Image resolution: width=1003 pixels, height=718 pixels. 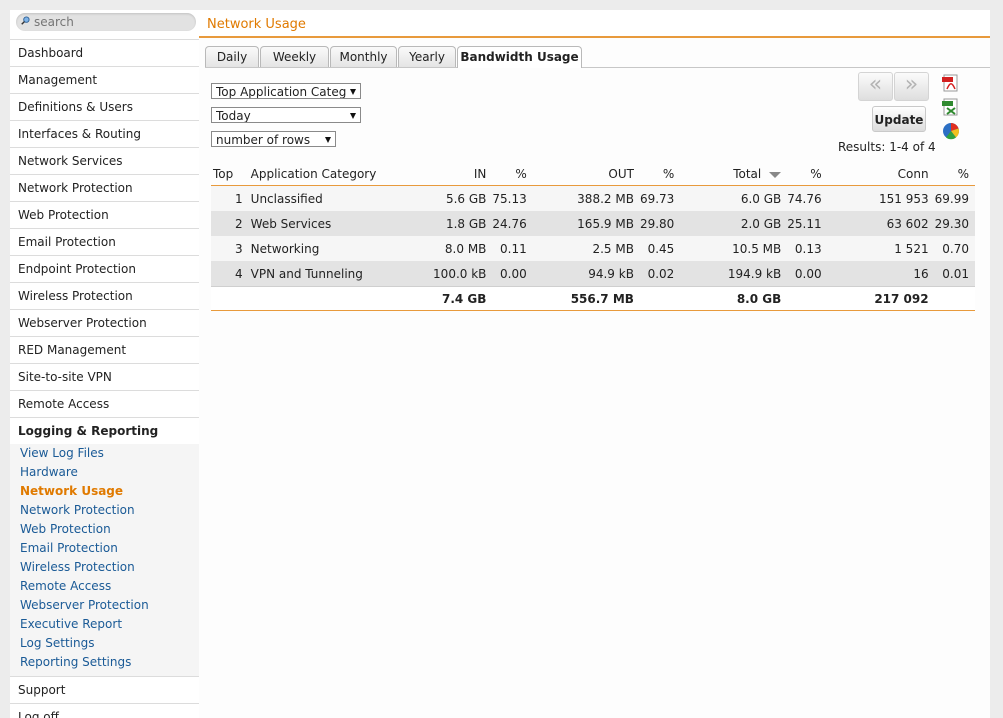 What do you see at coordinates (104, 350) in the screenshot?
I see `sidebar-item-red-management: RED Management` at bounding box center [104, 350].